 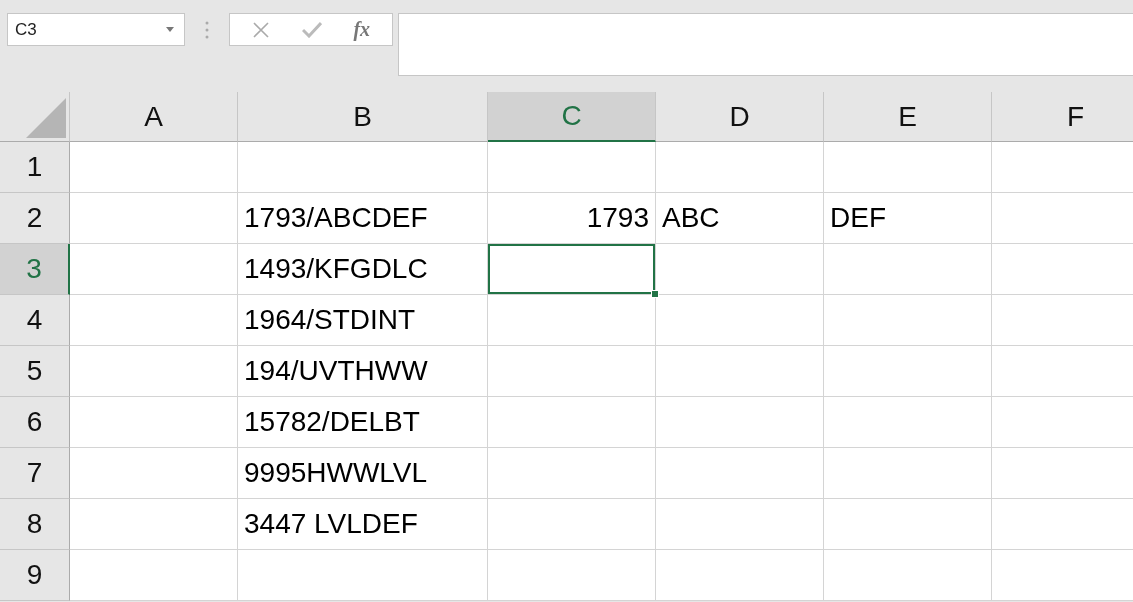 What do you see at coordinates (154, 117) in the screenshot?
I see `column-header: A` at bounding box center [154, 117].